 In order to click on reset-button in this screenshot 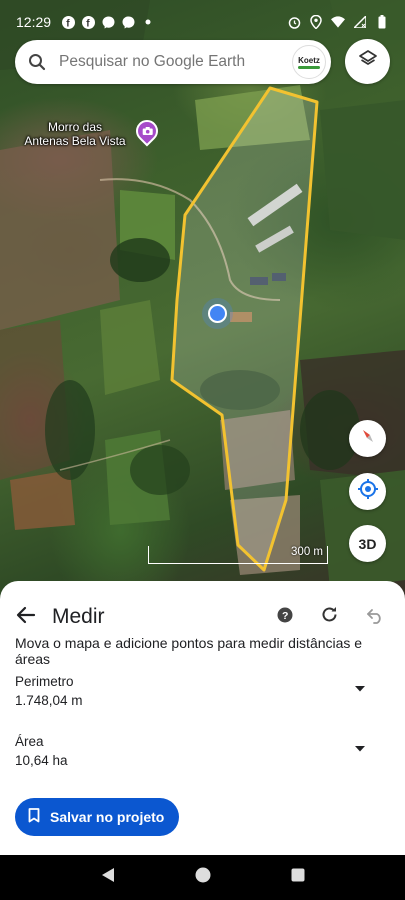, I will do `click(329, 617)`.